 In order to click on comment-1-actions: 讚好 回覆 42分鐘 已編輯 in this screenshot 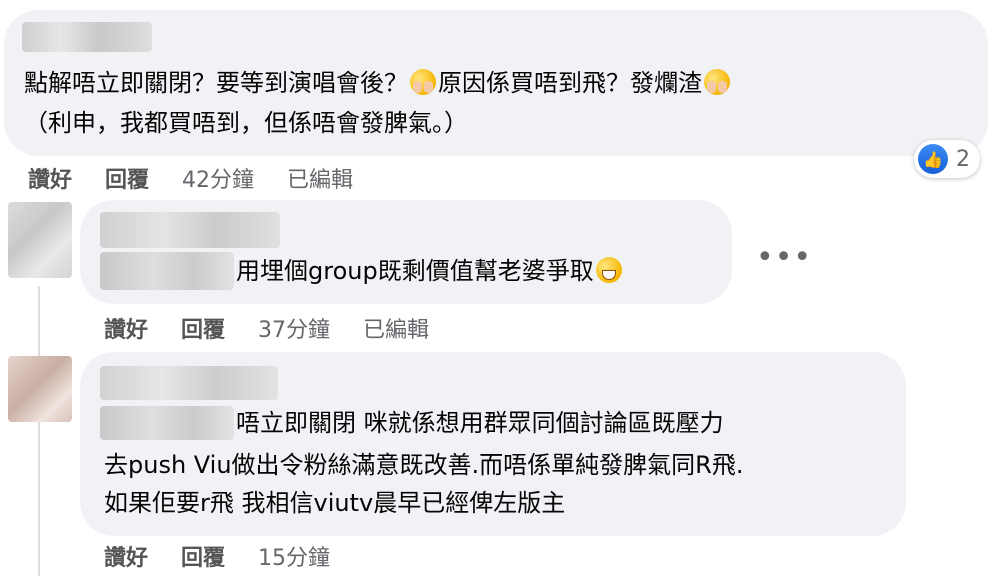, I will do `click(203, 178)`.